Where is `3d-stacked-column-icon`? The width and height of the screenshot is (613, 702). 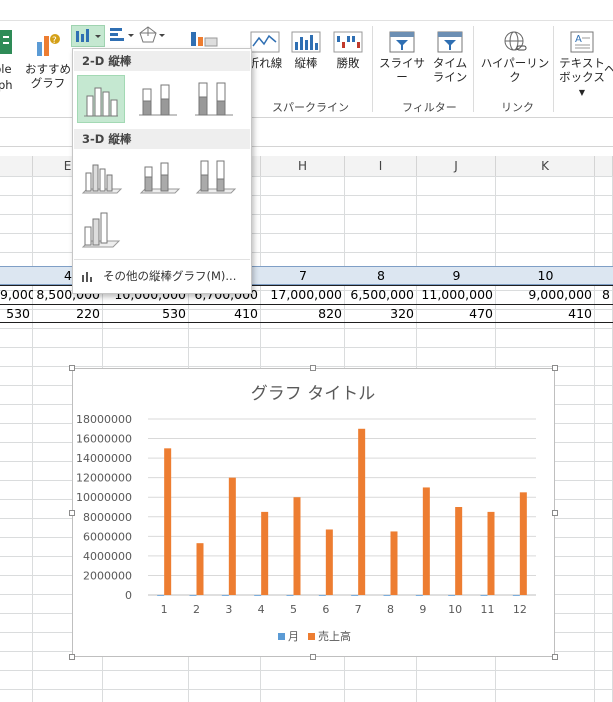
3d-stacked-column-icon is located at coordinates (160, 178).